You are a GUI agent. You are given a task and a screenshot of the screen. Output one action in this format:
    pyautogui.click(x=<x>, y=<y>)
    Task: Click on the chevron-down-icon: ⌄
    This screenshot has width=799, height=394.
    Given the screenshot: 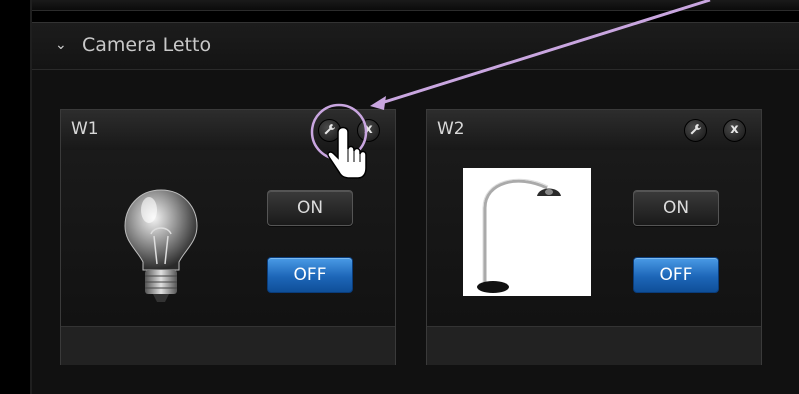 What is the action you would take?
    pyautogui.click(x=61, y=45)
    